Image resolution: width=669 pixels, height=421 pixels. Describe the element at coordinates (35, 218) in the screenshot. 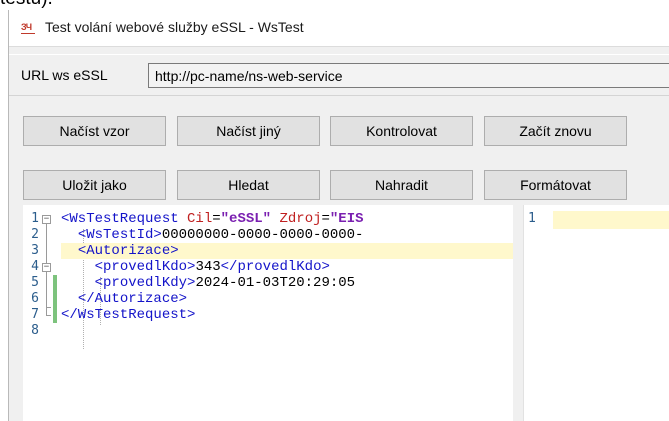

I see `line-number: 1` at that location.